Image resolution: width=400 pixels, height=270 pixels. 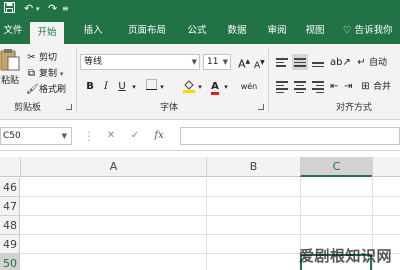 What do you see at coordinates (10, 81) in the screenshot?
I see `paste-label: 粘贴` at bounding box center [10, 81].